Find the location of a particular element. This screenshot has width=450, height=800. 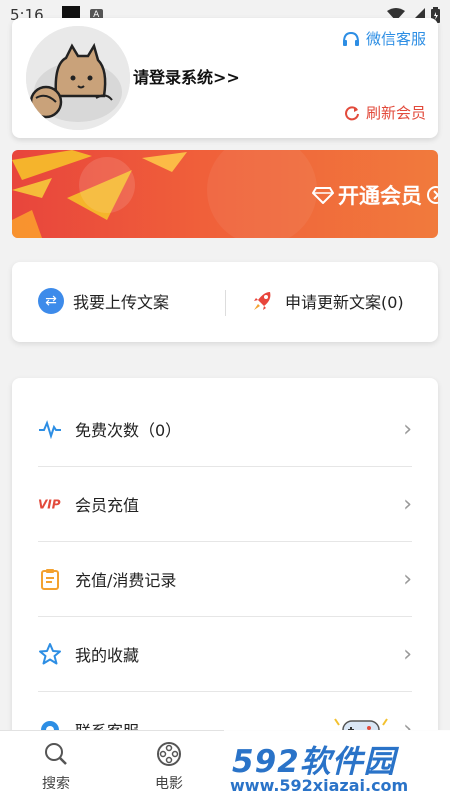

menu-item-label: 会员充值 is located at coordinates (107, 505).